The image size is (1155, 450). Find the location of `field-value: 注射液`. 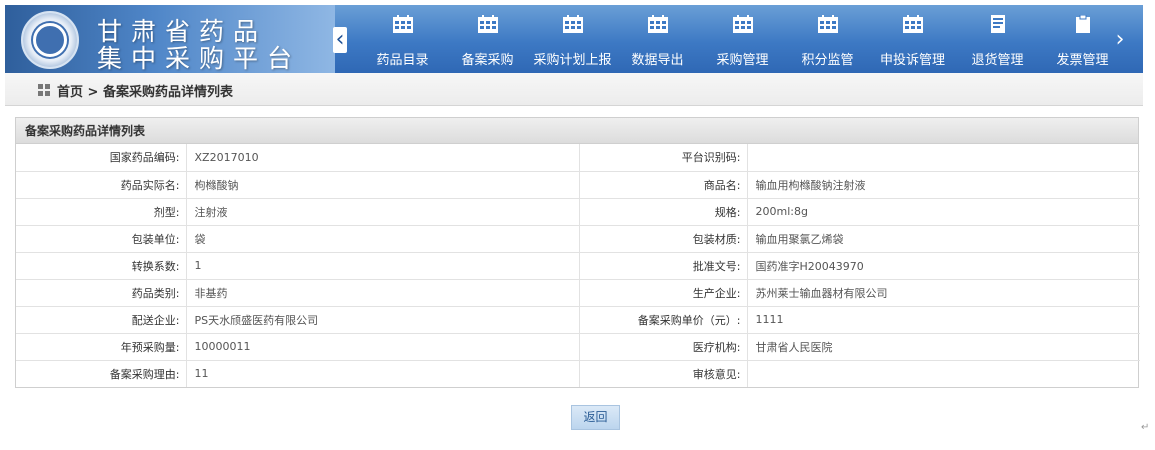

field-value: 注射液 is located at coordinates (383, 211).